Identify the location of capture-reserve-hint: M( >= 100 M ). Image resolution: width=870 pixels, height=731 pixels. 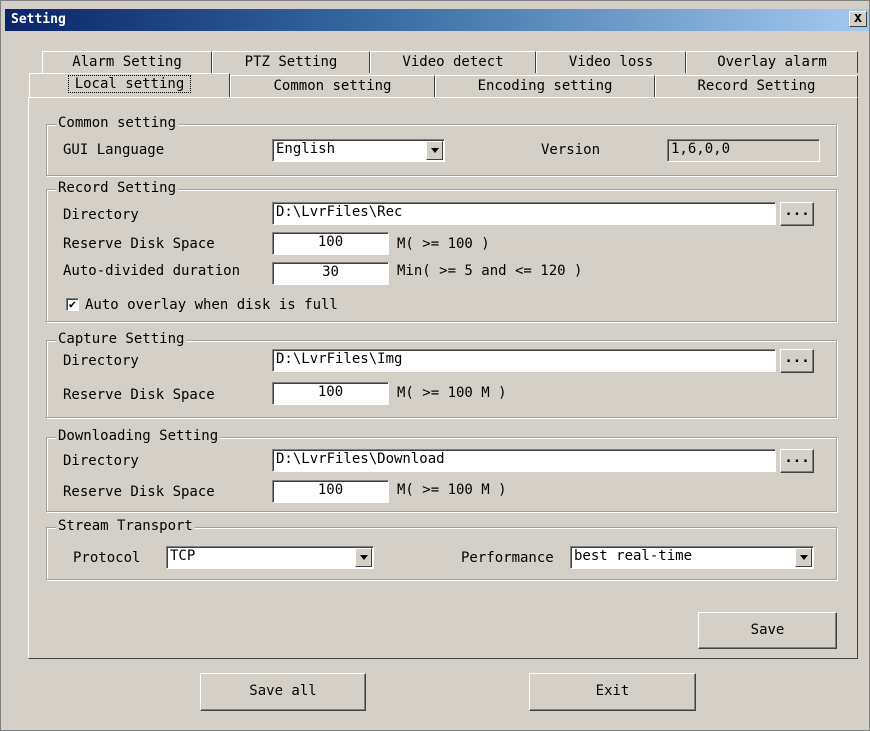
(452, 393).